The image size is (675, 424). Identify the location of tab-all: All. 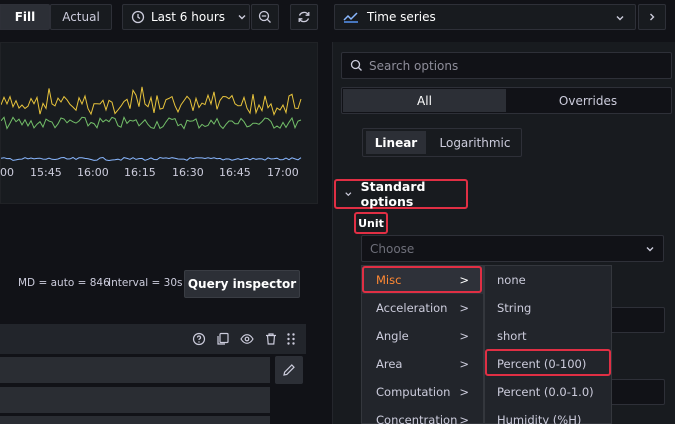
(424, 100).